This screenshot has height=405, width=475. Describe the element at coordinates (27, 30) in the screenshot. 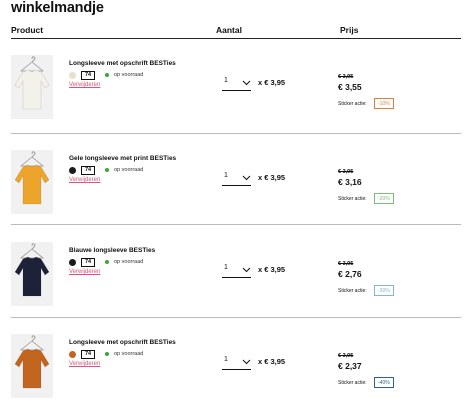

I see `column-header-product: Product` at that location.